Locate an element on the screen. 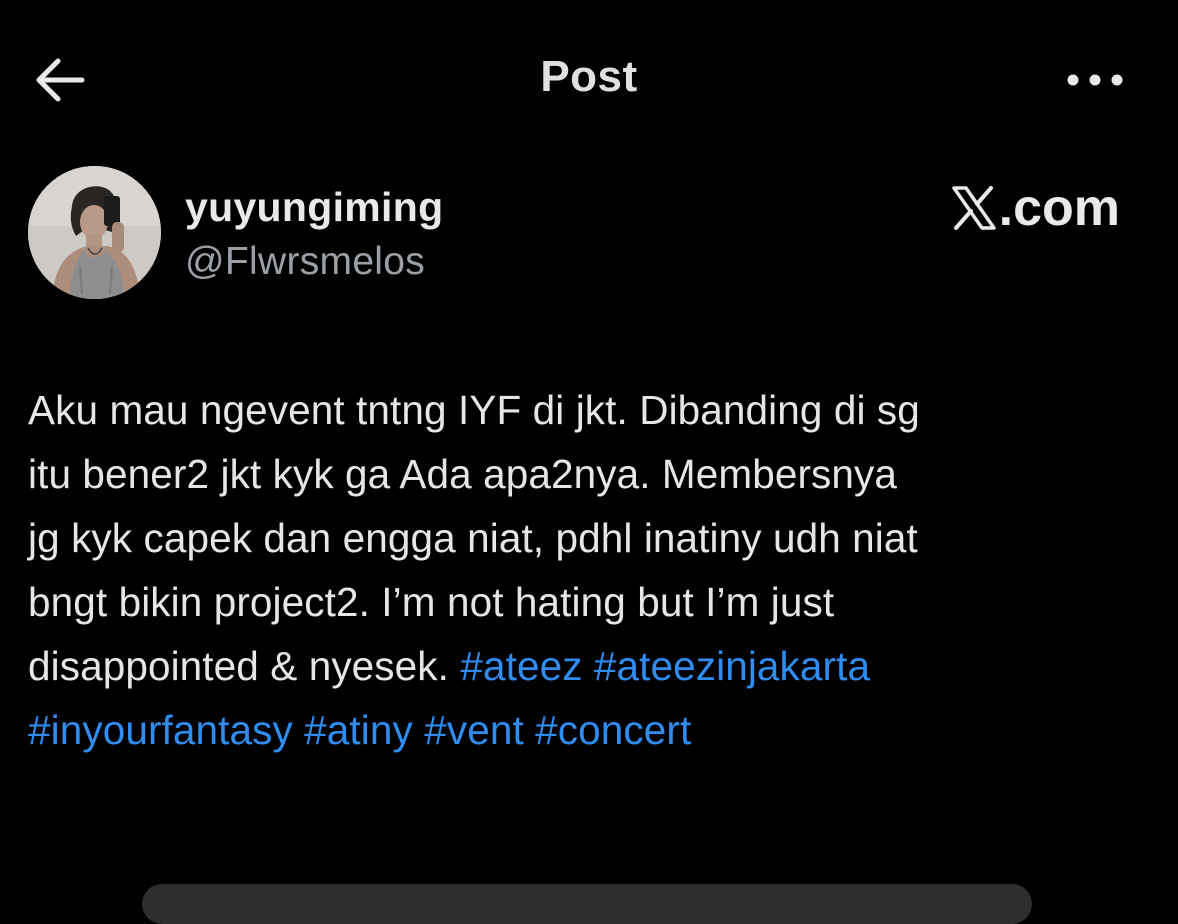 This screenshot has height=924, width=1178. hashtag-link: #inyourfantasy is located at coordinates (160, 730).